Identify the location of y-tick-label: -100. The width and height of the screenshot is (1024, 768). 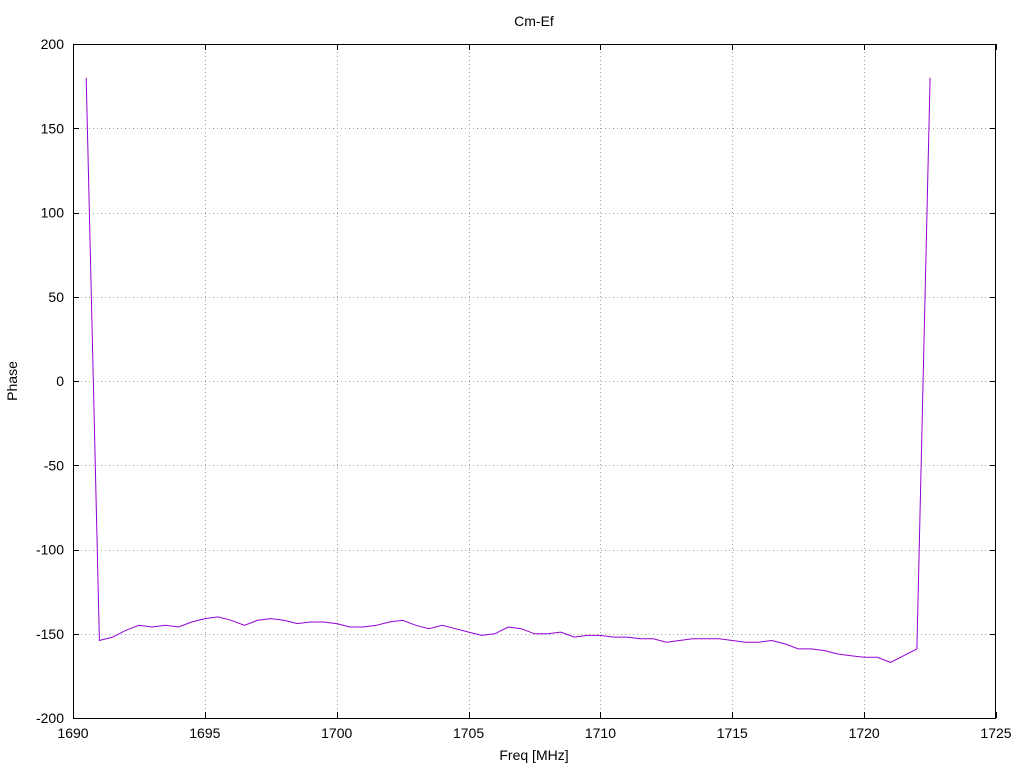
(50, 550).